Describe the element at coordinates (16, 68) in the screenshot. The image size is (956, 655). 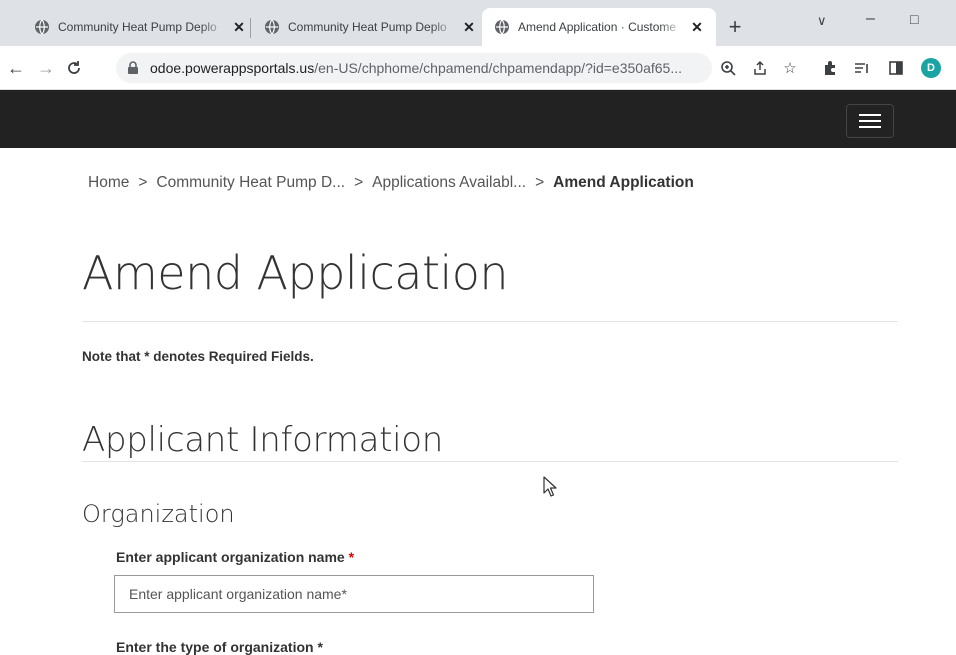
I see `back-arrow-icon: ←` at that location.